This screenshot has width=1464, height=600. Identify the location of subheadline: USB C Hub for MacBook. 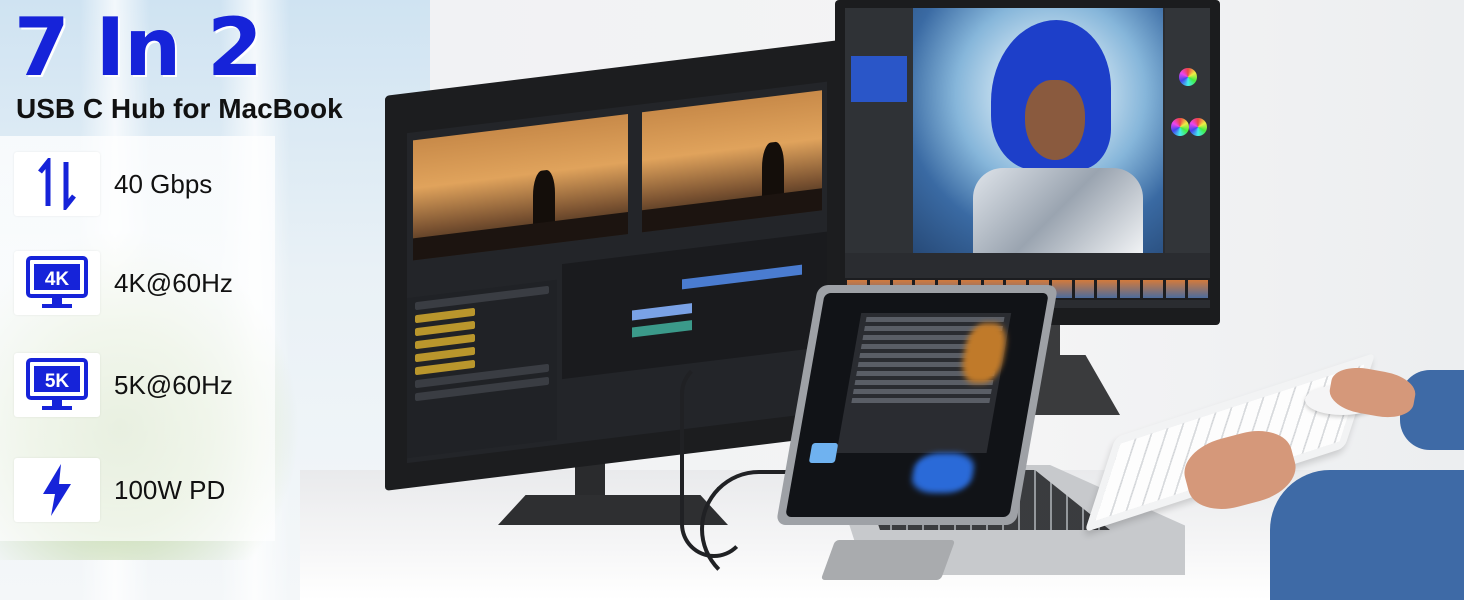
(179, 108).